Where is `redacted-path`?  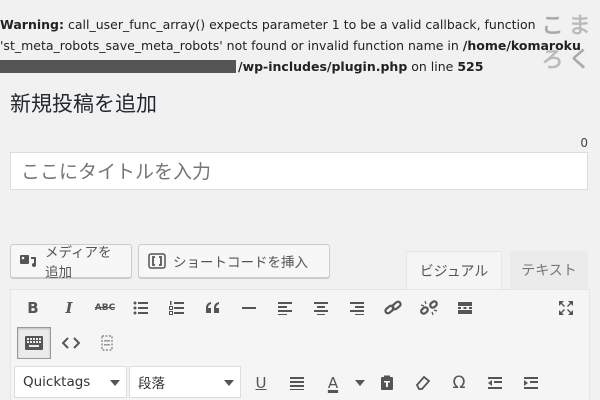 redacted-path is located at coordinates (118, 66).